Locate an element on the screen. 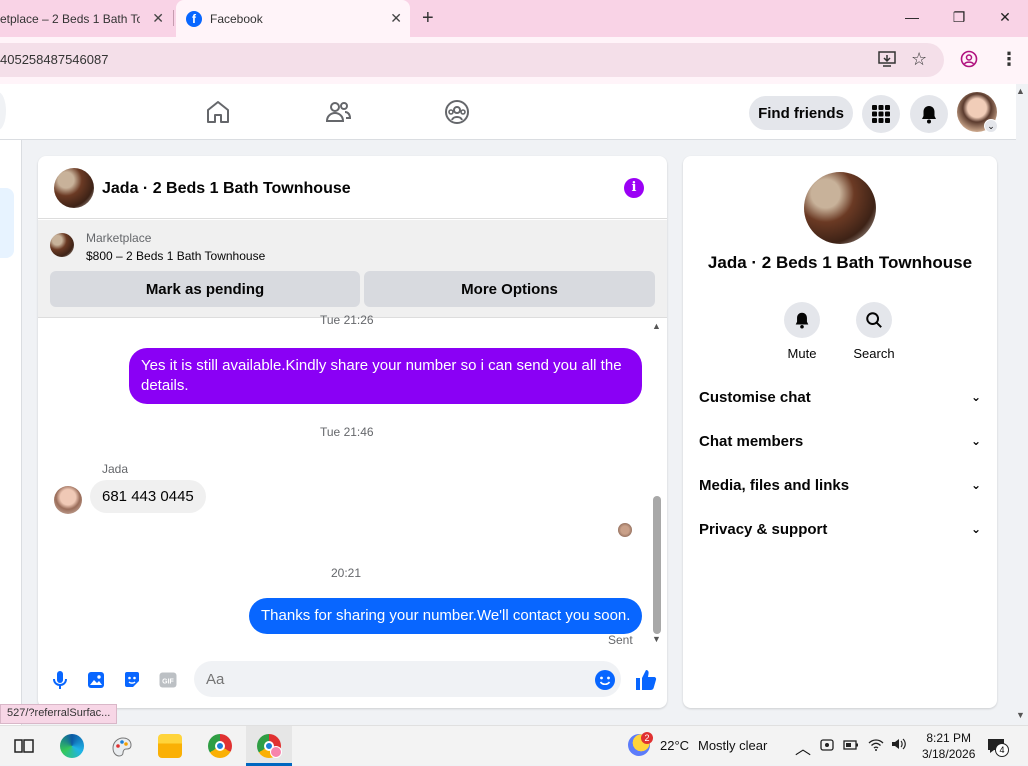 The width and height of the screenshot is (1028, 766). marketplace-listing-thumb is located at coordinates (62, 245).